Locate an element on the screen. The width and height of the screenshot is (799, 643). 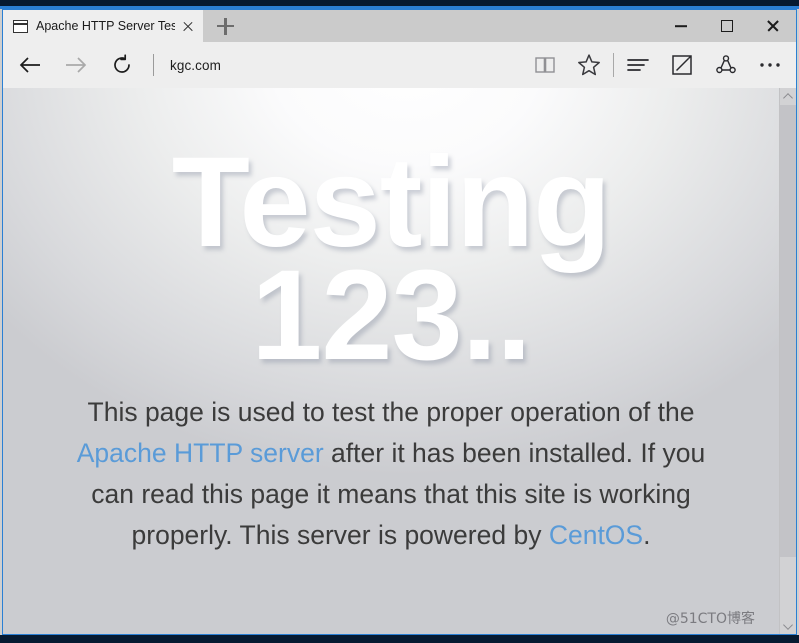
close-window-button is located at coordinates (773, 26).